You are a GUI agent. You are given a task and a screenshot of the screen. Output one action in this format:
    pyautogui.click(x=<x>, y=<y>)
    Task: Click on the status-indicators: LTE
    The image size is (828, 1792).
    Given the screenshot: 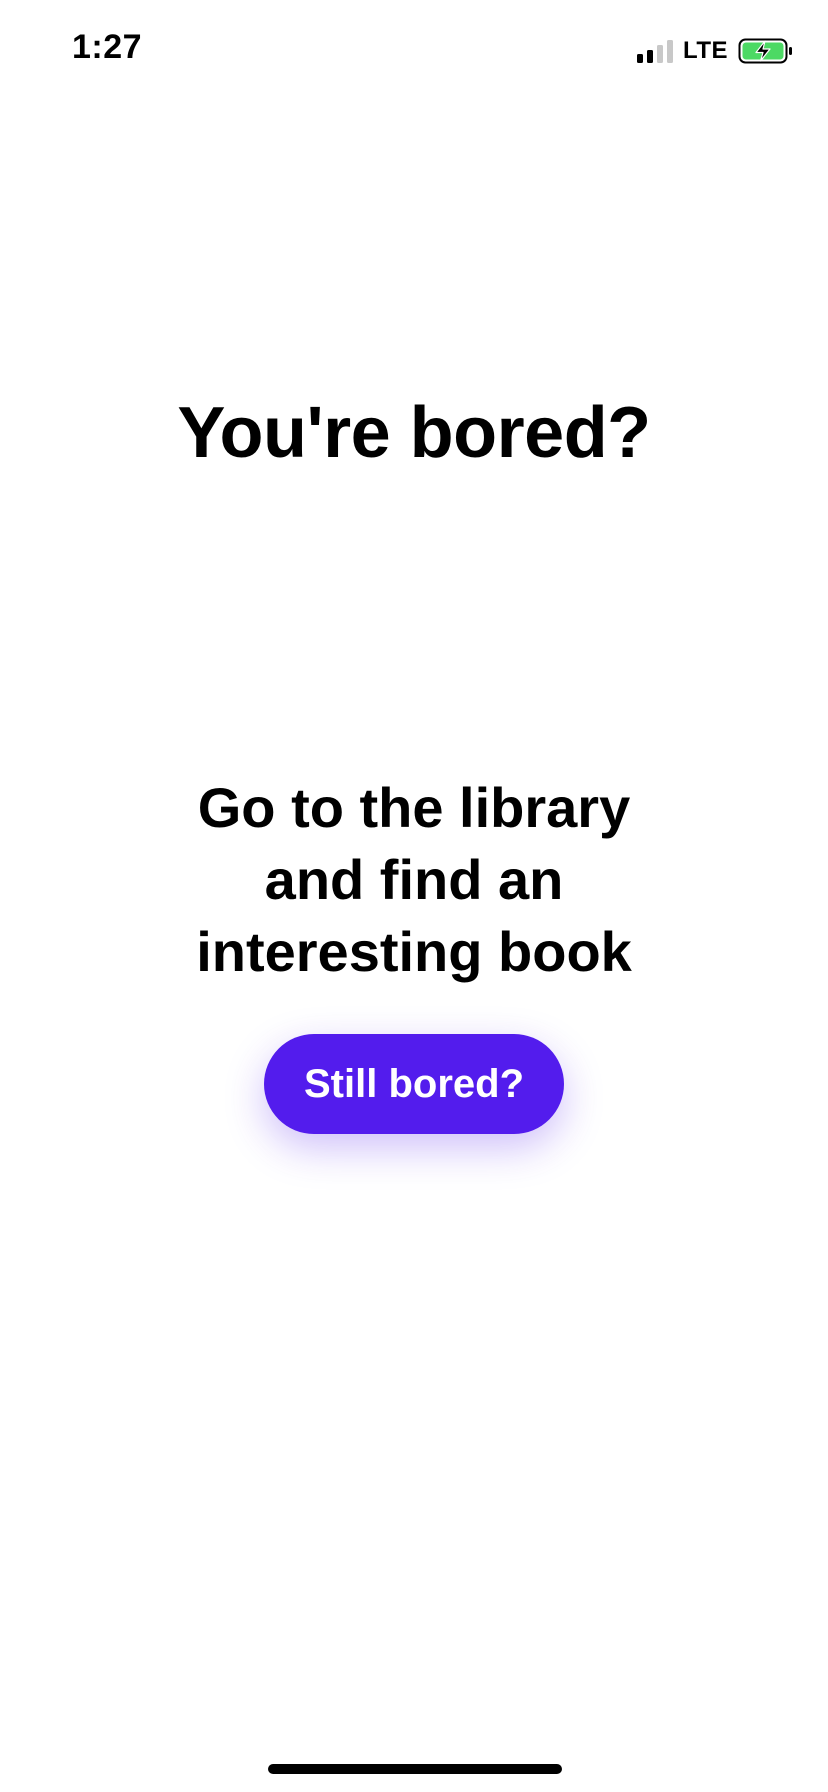 What is the action you would take?
    pyautogui.click(x=715, y=51)
    